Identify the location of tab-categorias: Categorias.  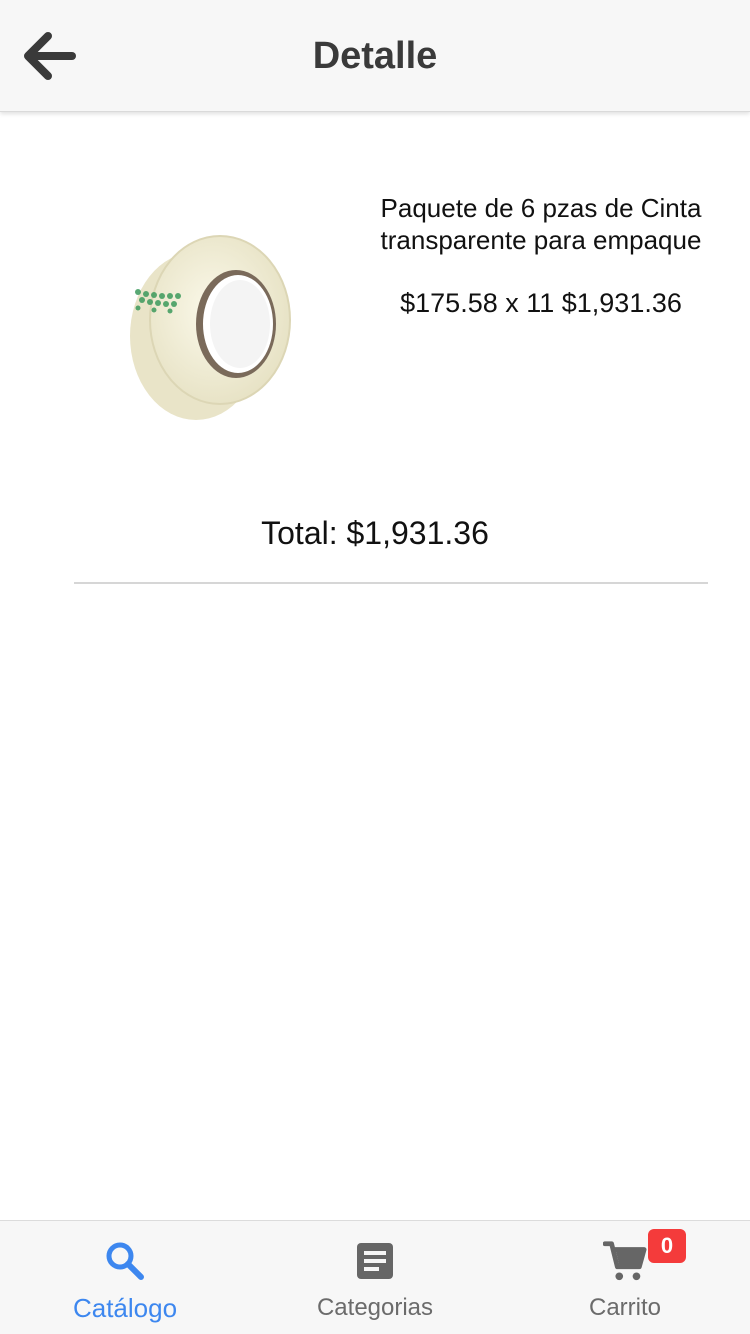
(375, 1277).